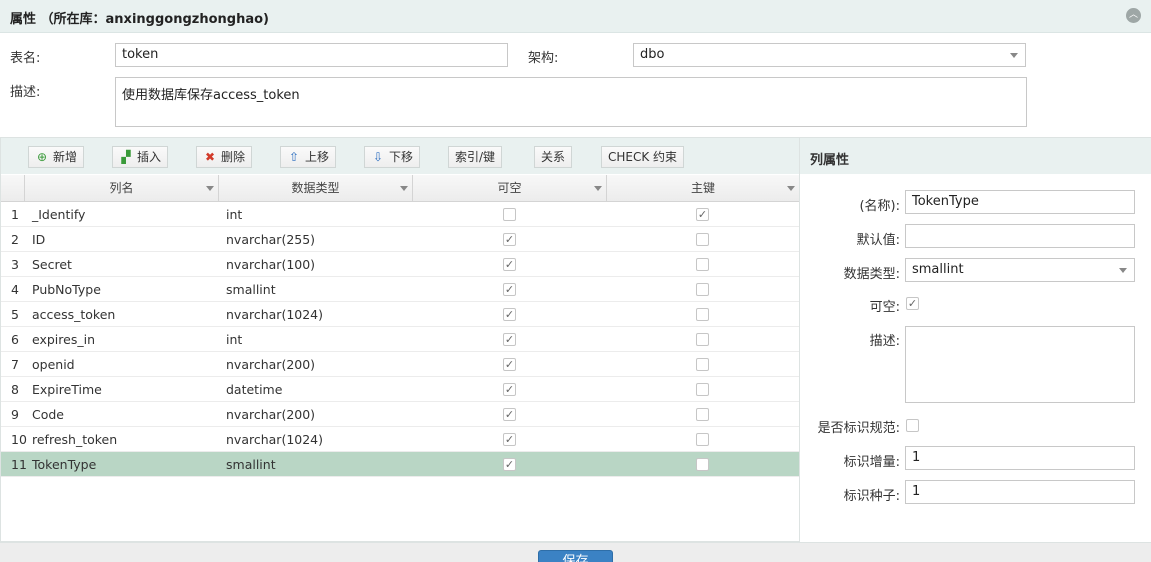 This screenshot has width=1151, height=562. I want to click on table-row: 11 TokenType smallint ✓, so click(400, 464).